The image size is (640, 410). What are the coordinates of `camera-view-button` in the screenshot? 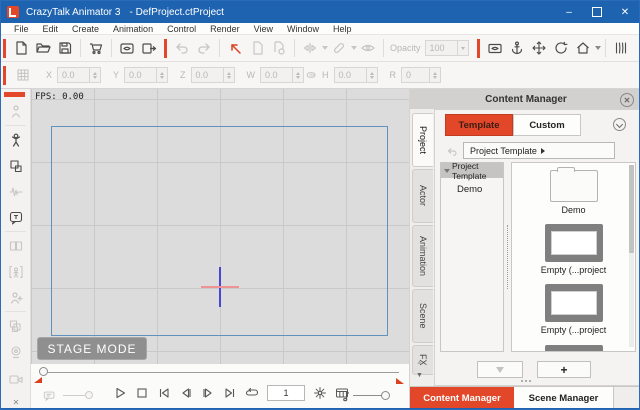 It's located at (495, 48).